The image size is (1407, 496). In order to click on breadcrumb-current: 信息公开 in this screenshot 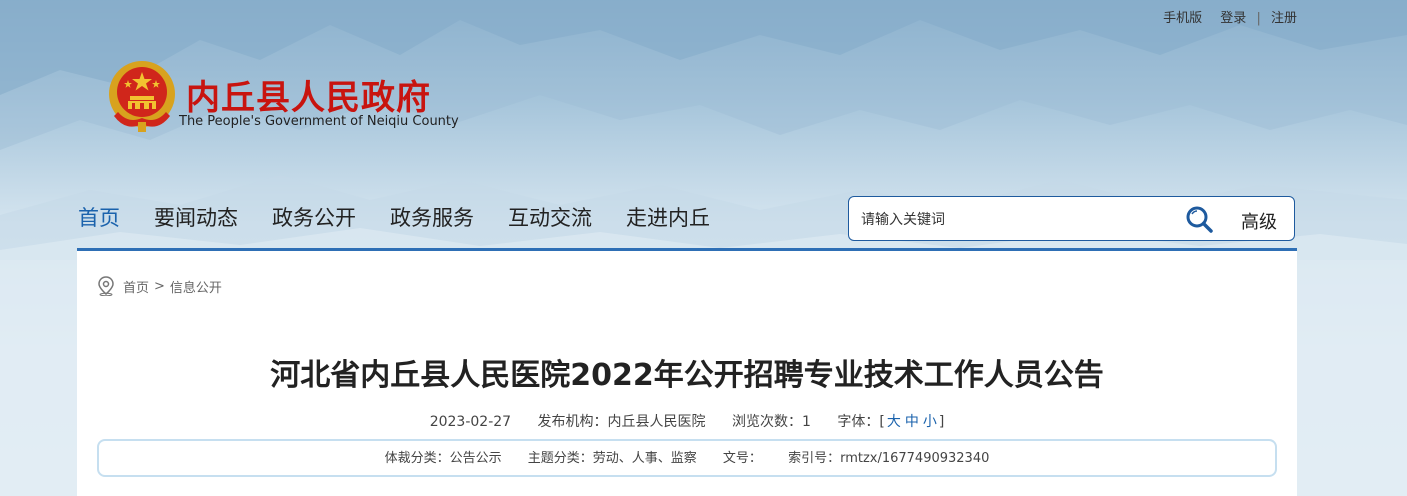, I will do `click(196, 286)`.